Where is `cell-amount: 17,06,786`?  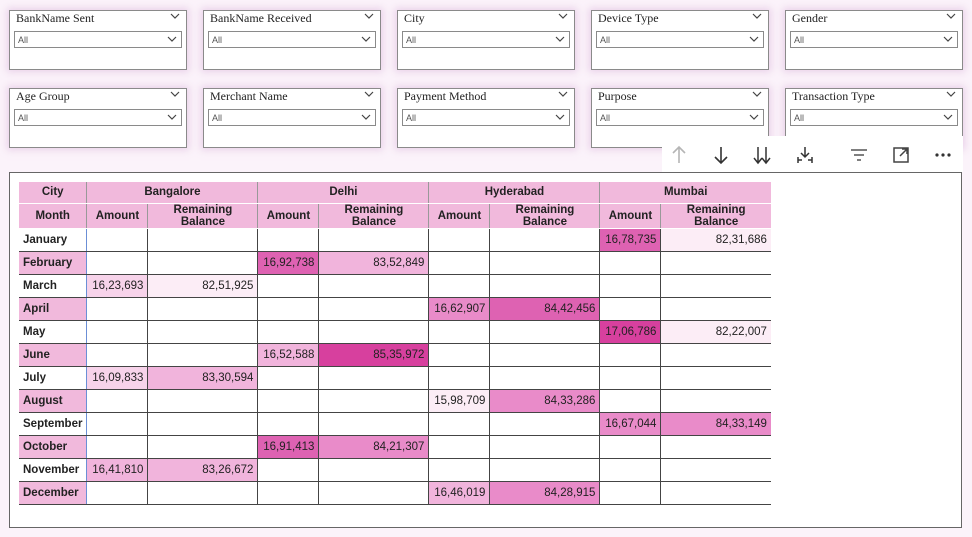
cell-amount: 17,06,786 is located at coordinates (630, 332).